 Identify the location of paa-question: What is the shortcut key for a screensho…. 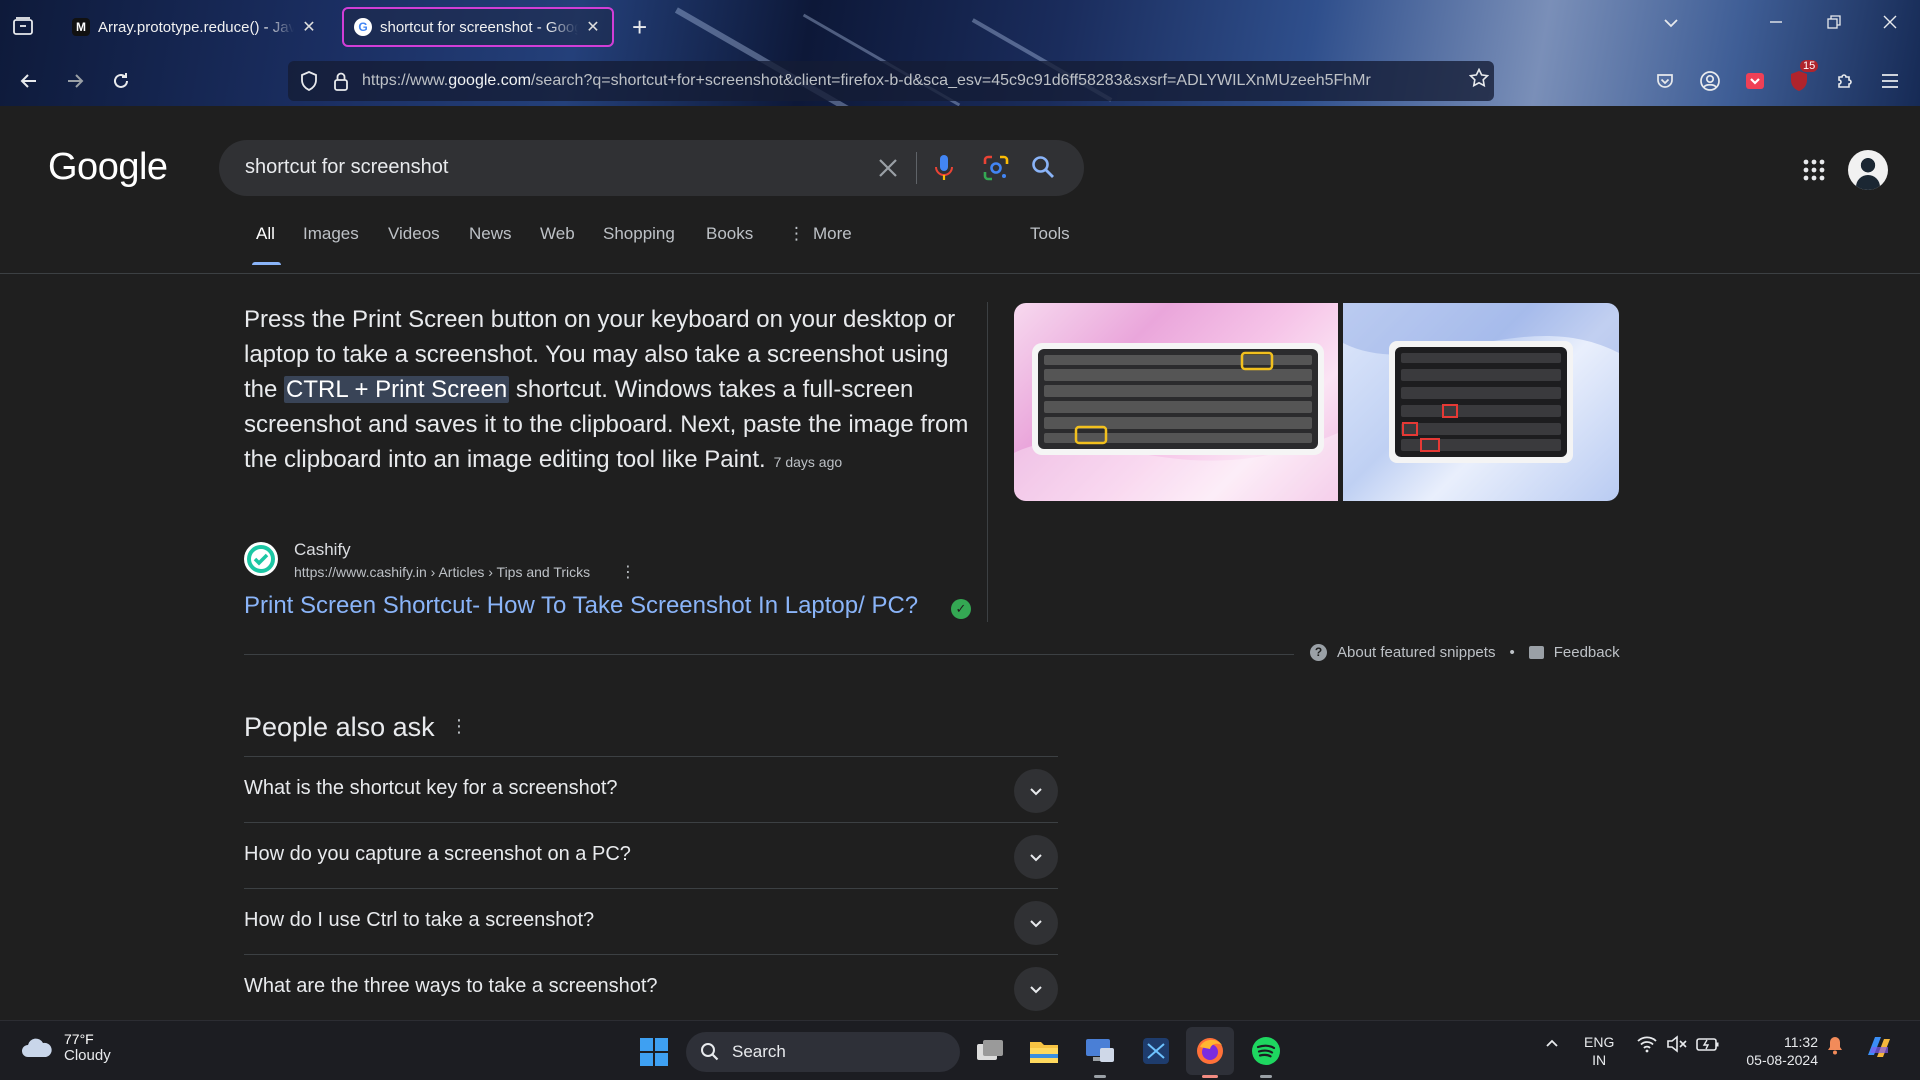
(651, 789).